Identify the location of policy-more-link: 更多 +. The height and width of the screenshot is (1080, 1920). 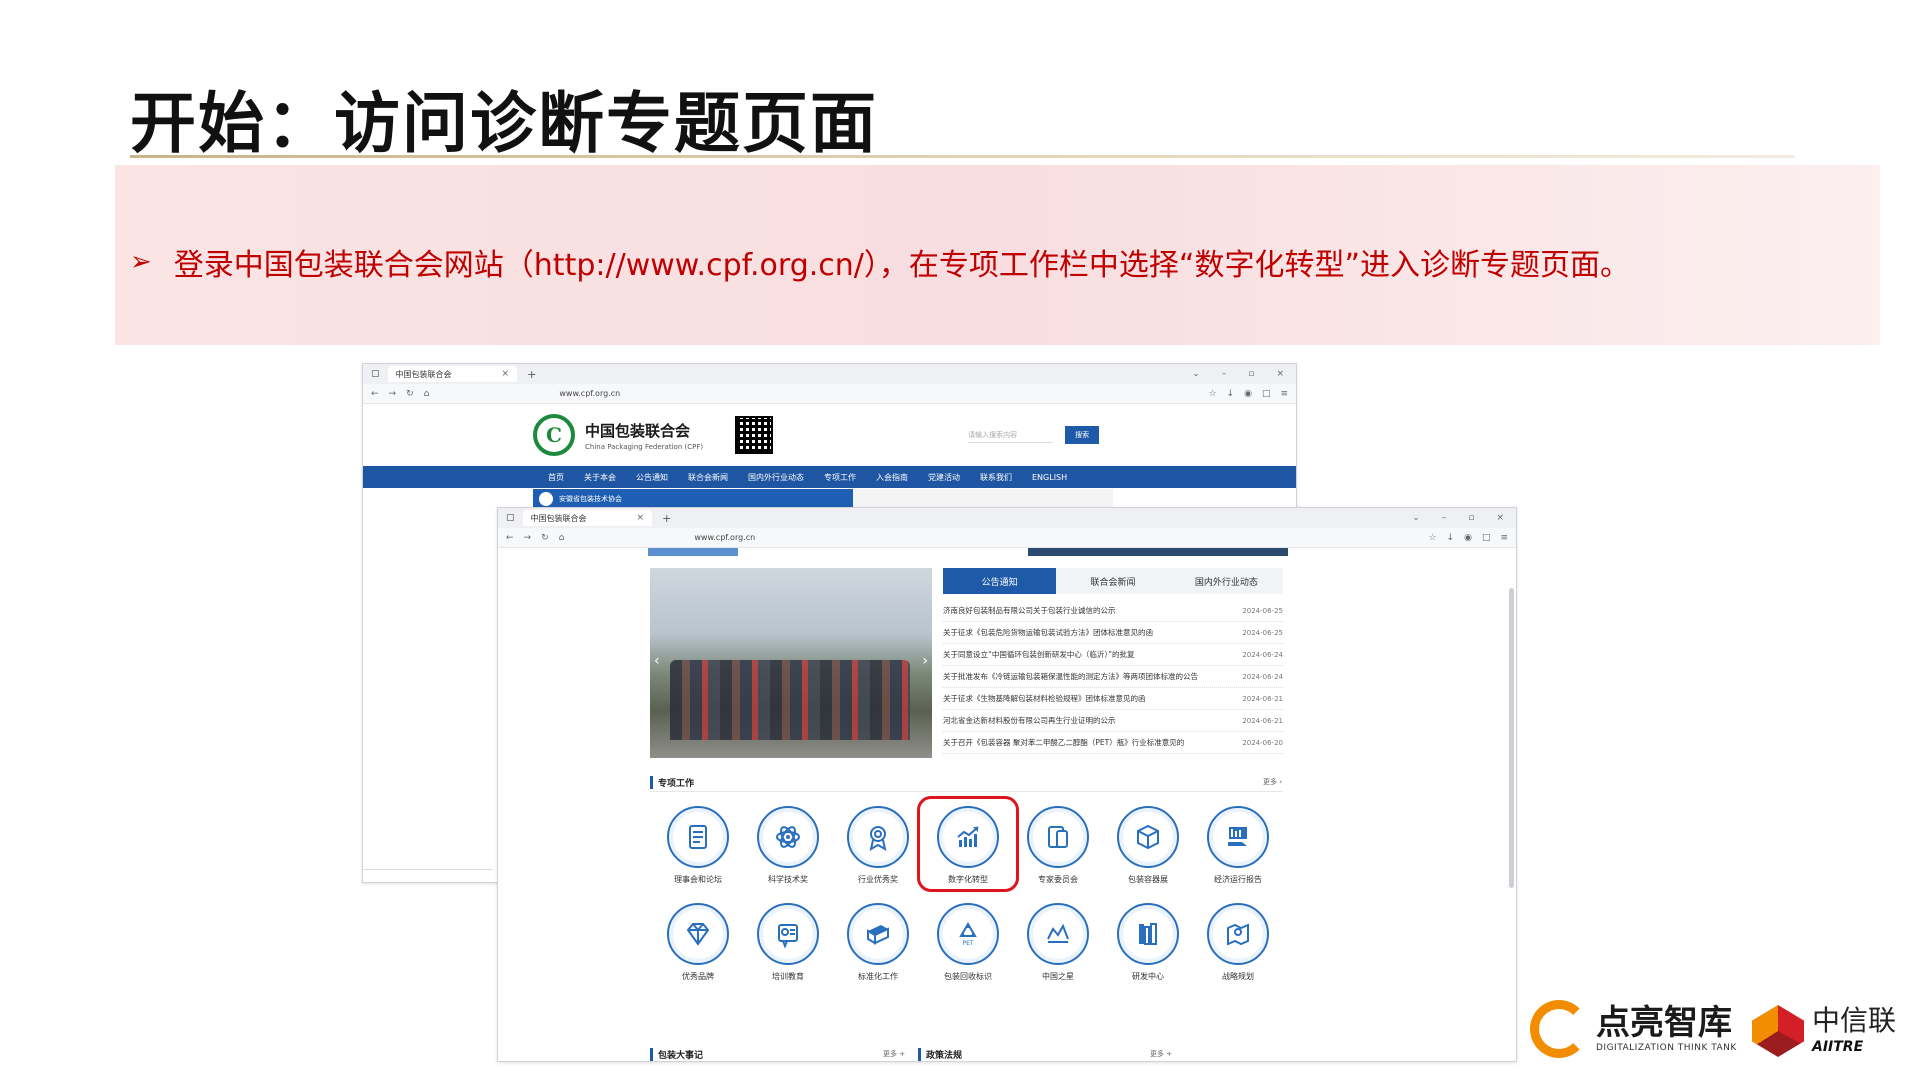
(1161, 1054).